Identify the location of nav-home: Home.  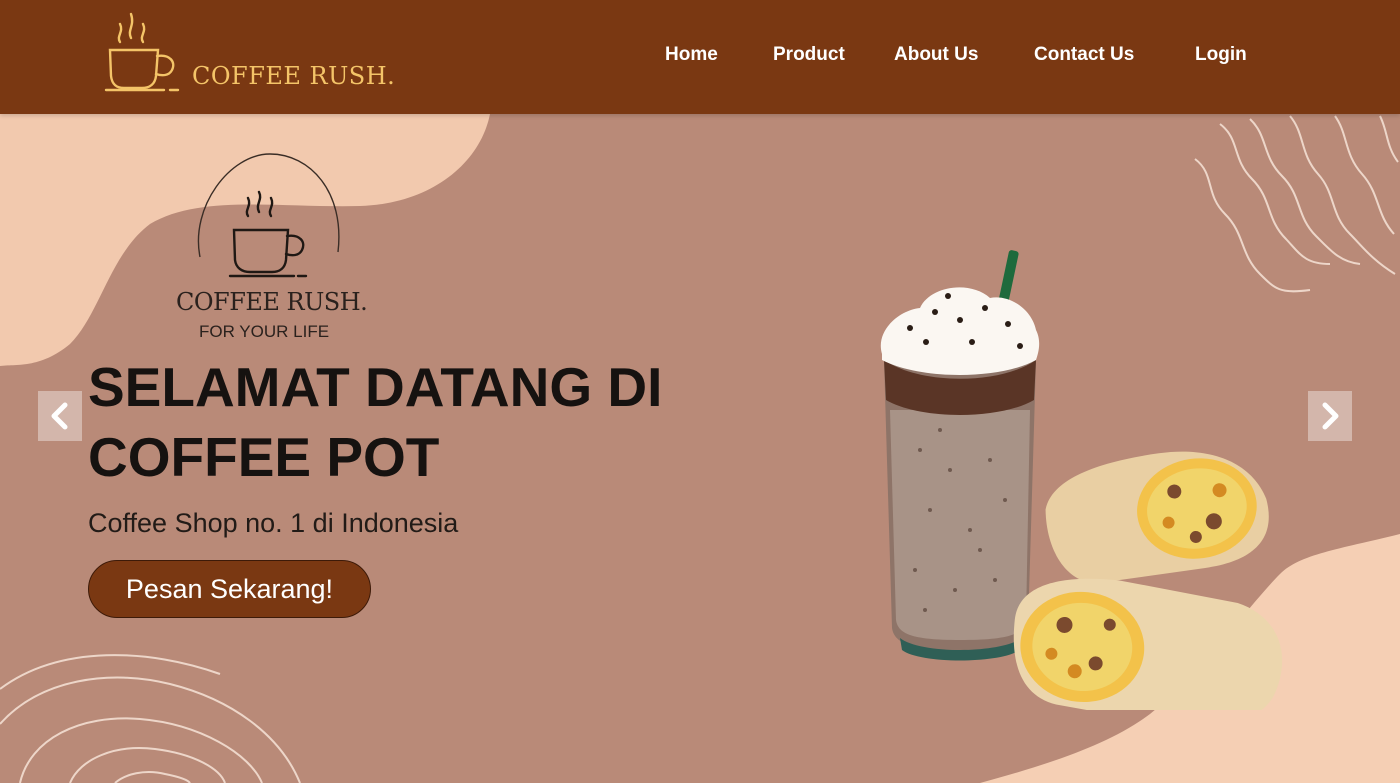
(691, 55).